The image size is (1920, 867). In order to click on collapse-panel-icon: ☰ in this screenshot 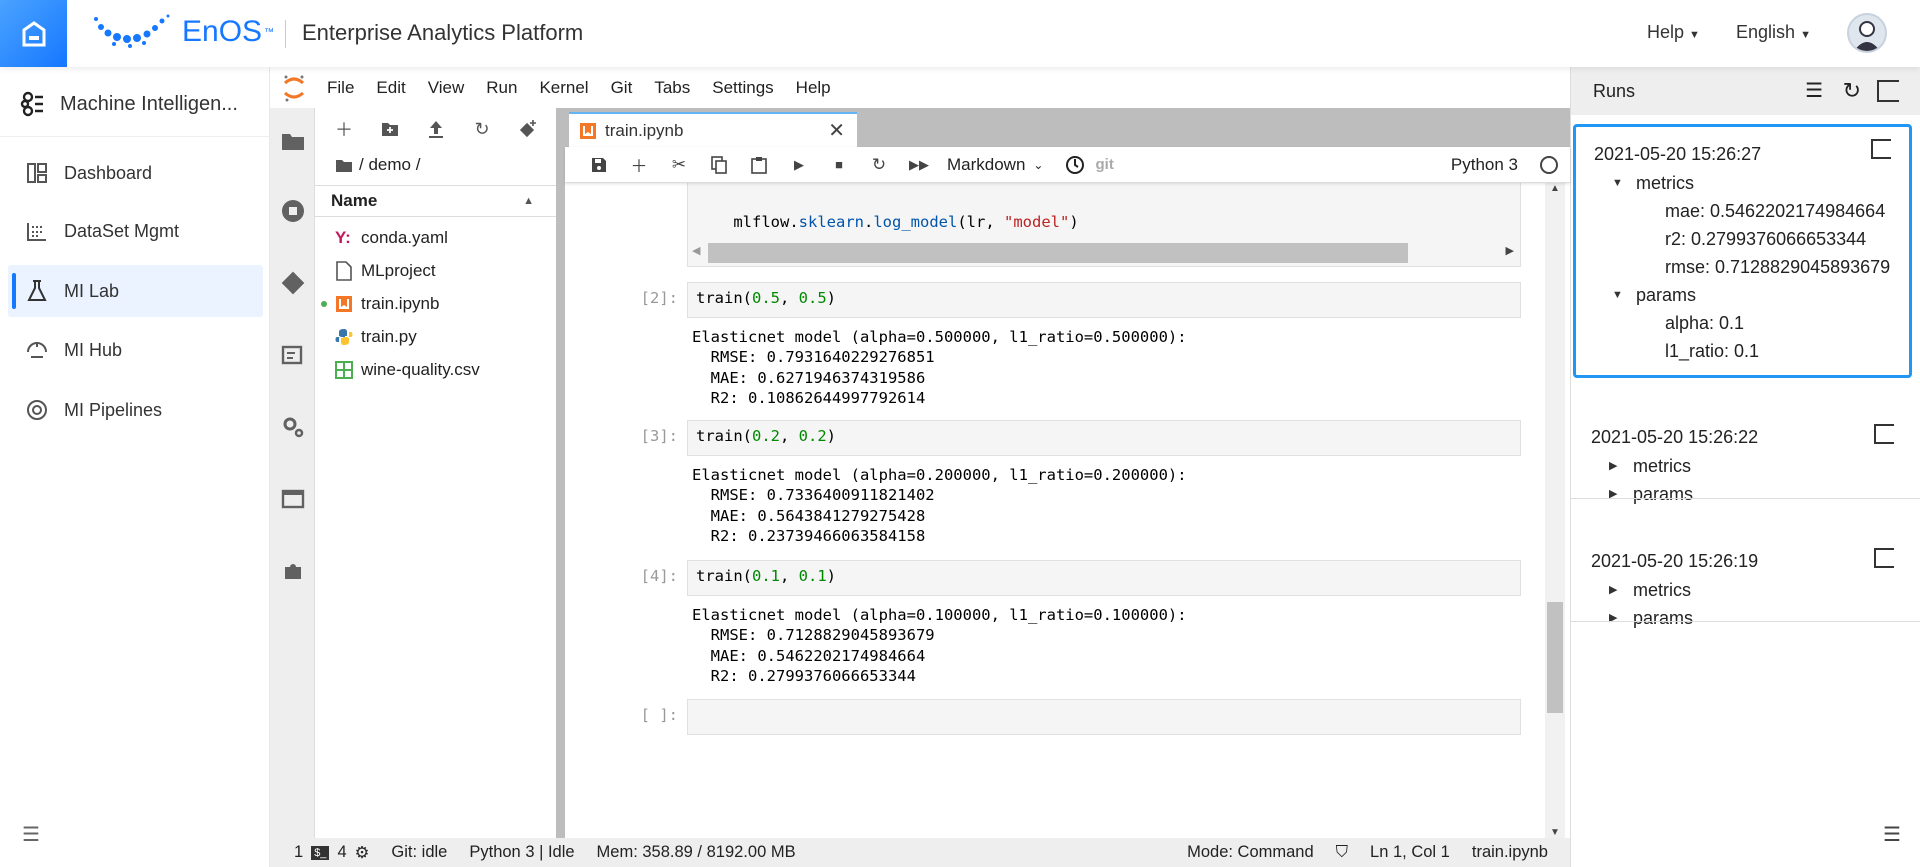, I will do `click(1892, 834)`.